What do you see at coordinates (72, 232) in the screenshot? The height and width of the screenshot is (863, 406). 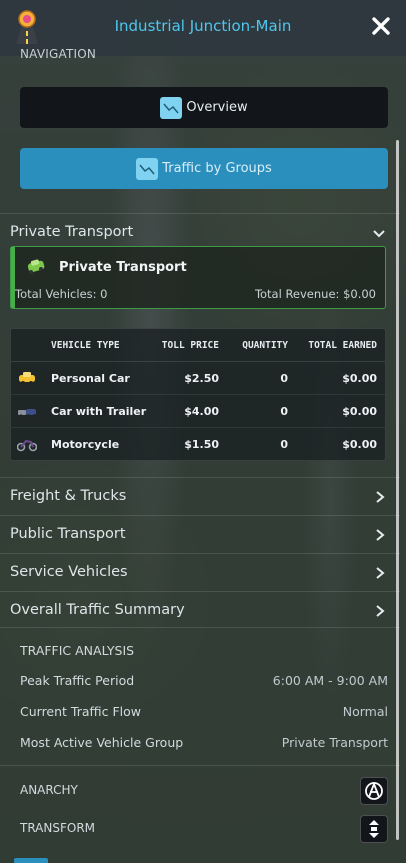 I see `group-label: Private Transport` at bounding box center [72, 232].